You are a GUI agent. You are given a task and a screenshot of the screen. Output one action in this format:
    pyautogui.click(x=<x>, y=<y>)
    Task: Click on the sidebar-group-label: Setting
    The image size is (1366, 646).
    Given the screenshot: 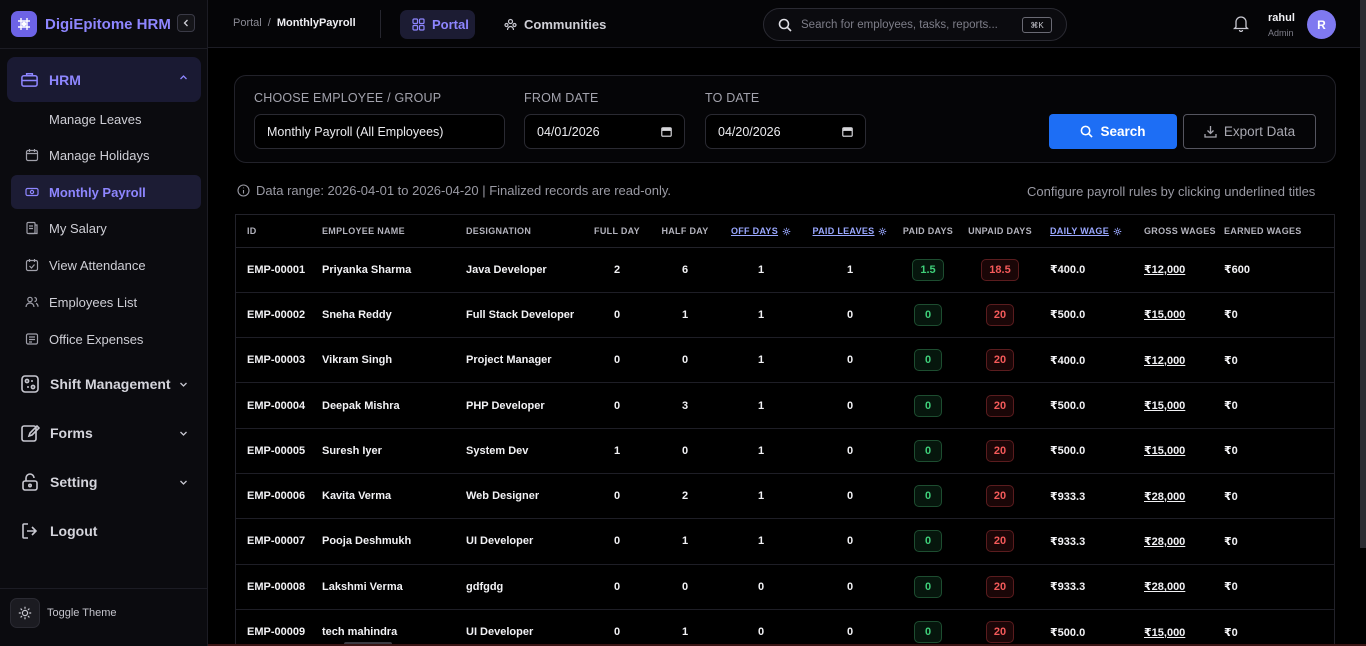 What is the action you would take?
    pyautogui.click(x=74, y=482)
    